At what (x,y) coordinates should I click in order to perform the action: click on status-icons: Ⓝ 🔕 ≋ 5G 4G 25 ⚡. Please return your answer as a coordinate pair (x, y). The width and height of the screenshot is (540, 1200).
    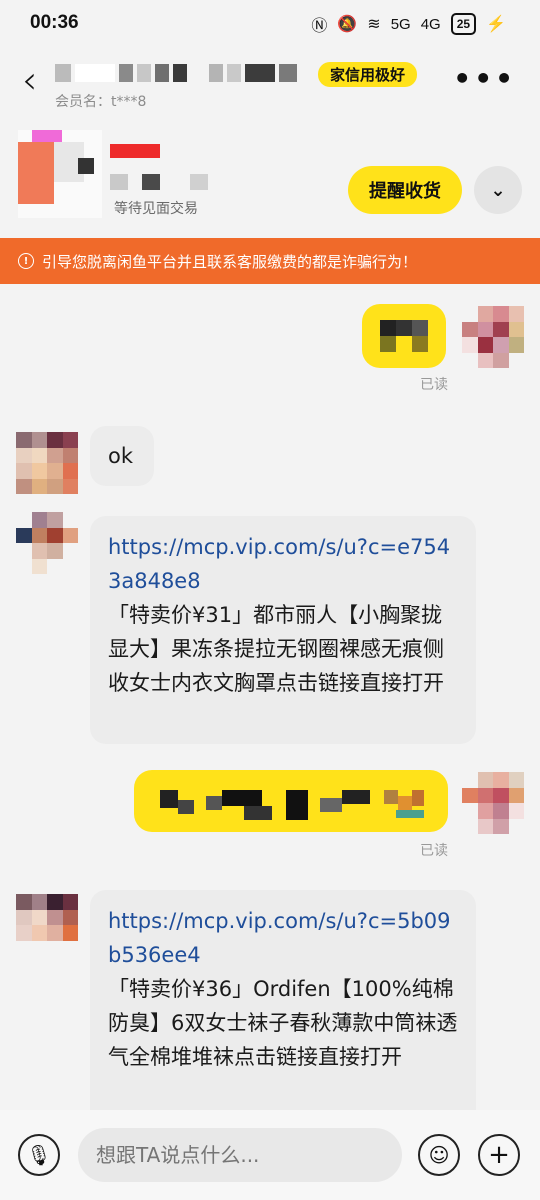
    Looking at the image, I should click on (408, 24).